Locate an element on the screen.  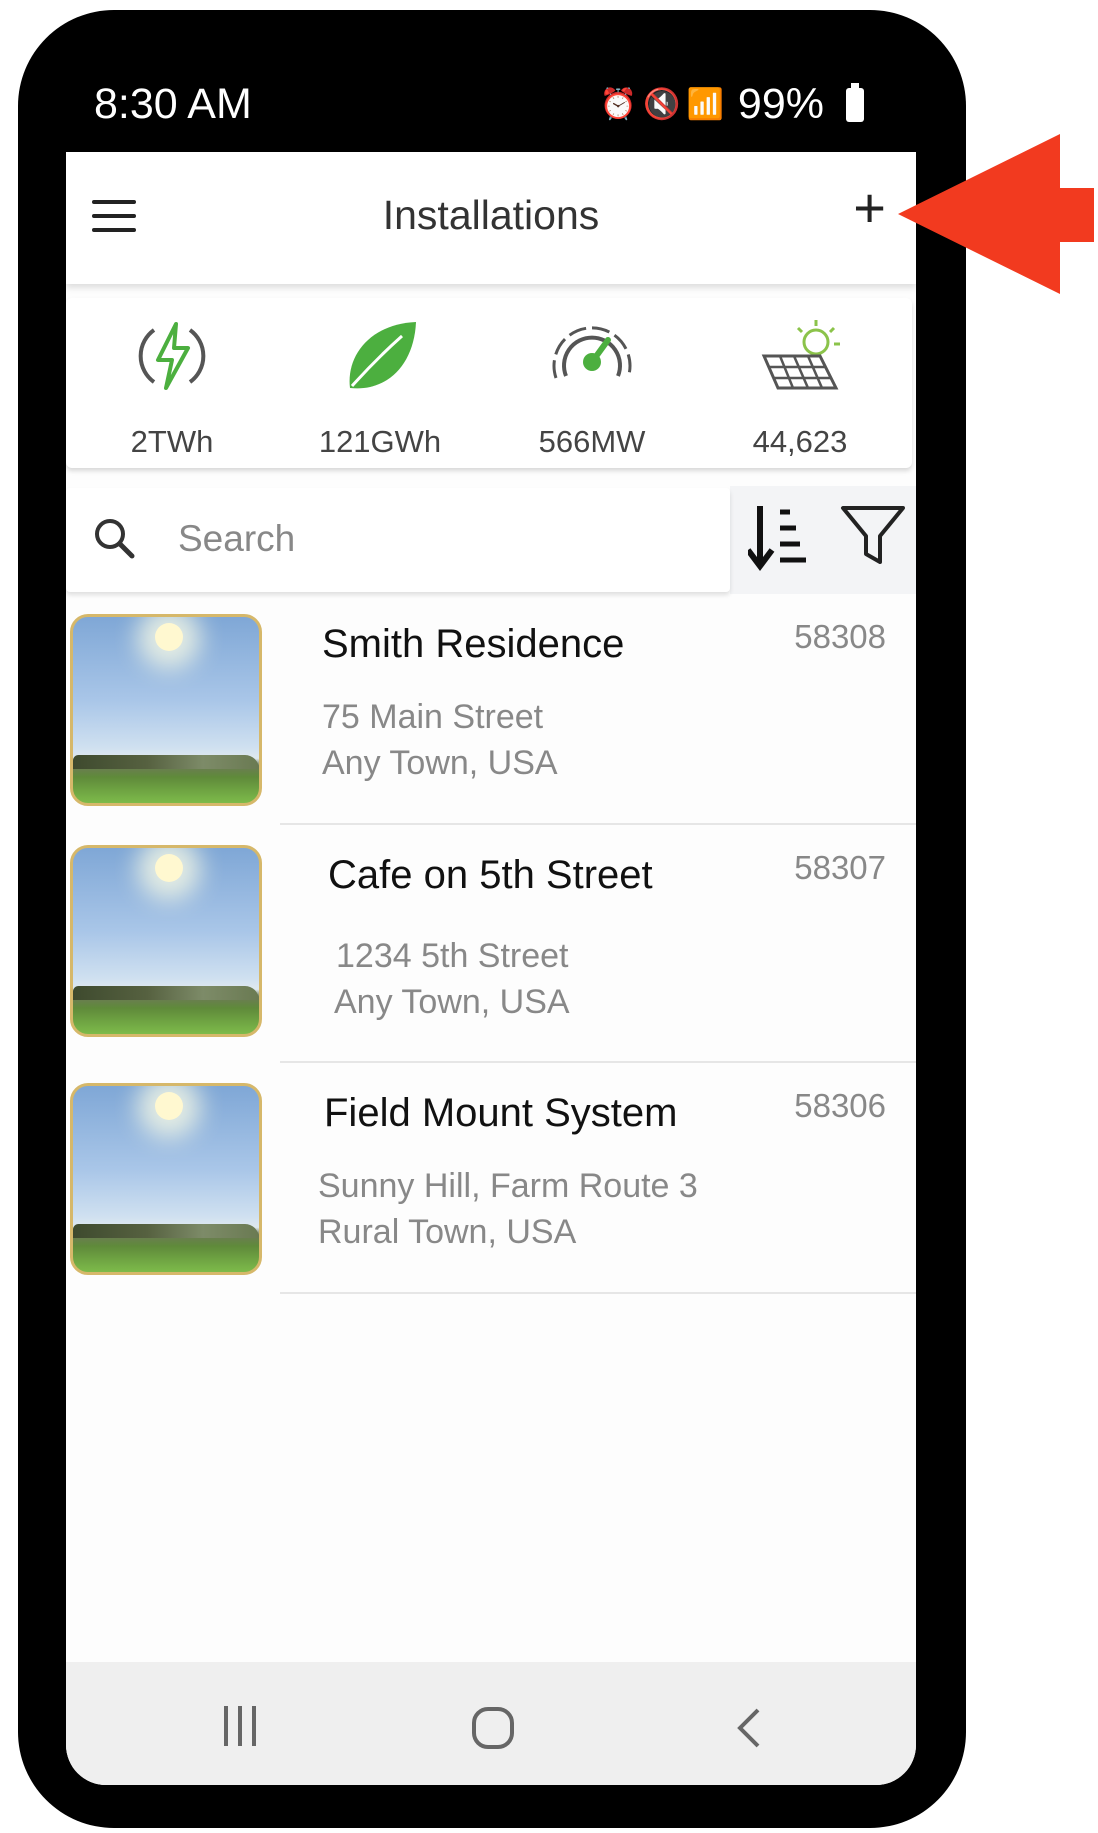
page-title: Installations is located at coordinates (491, 215).